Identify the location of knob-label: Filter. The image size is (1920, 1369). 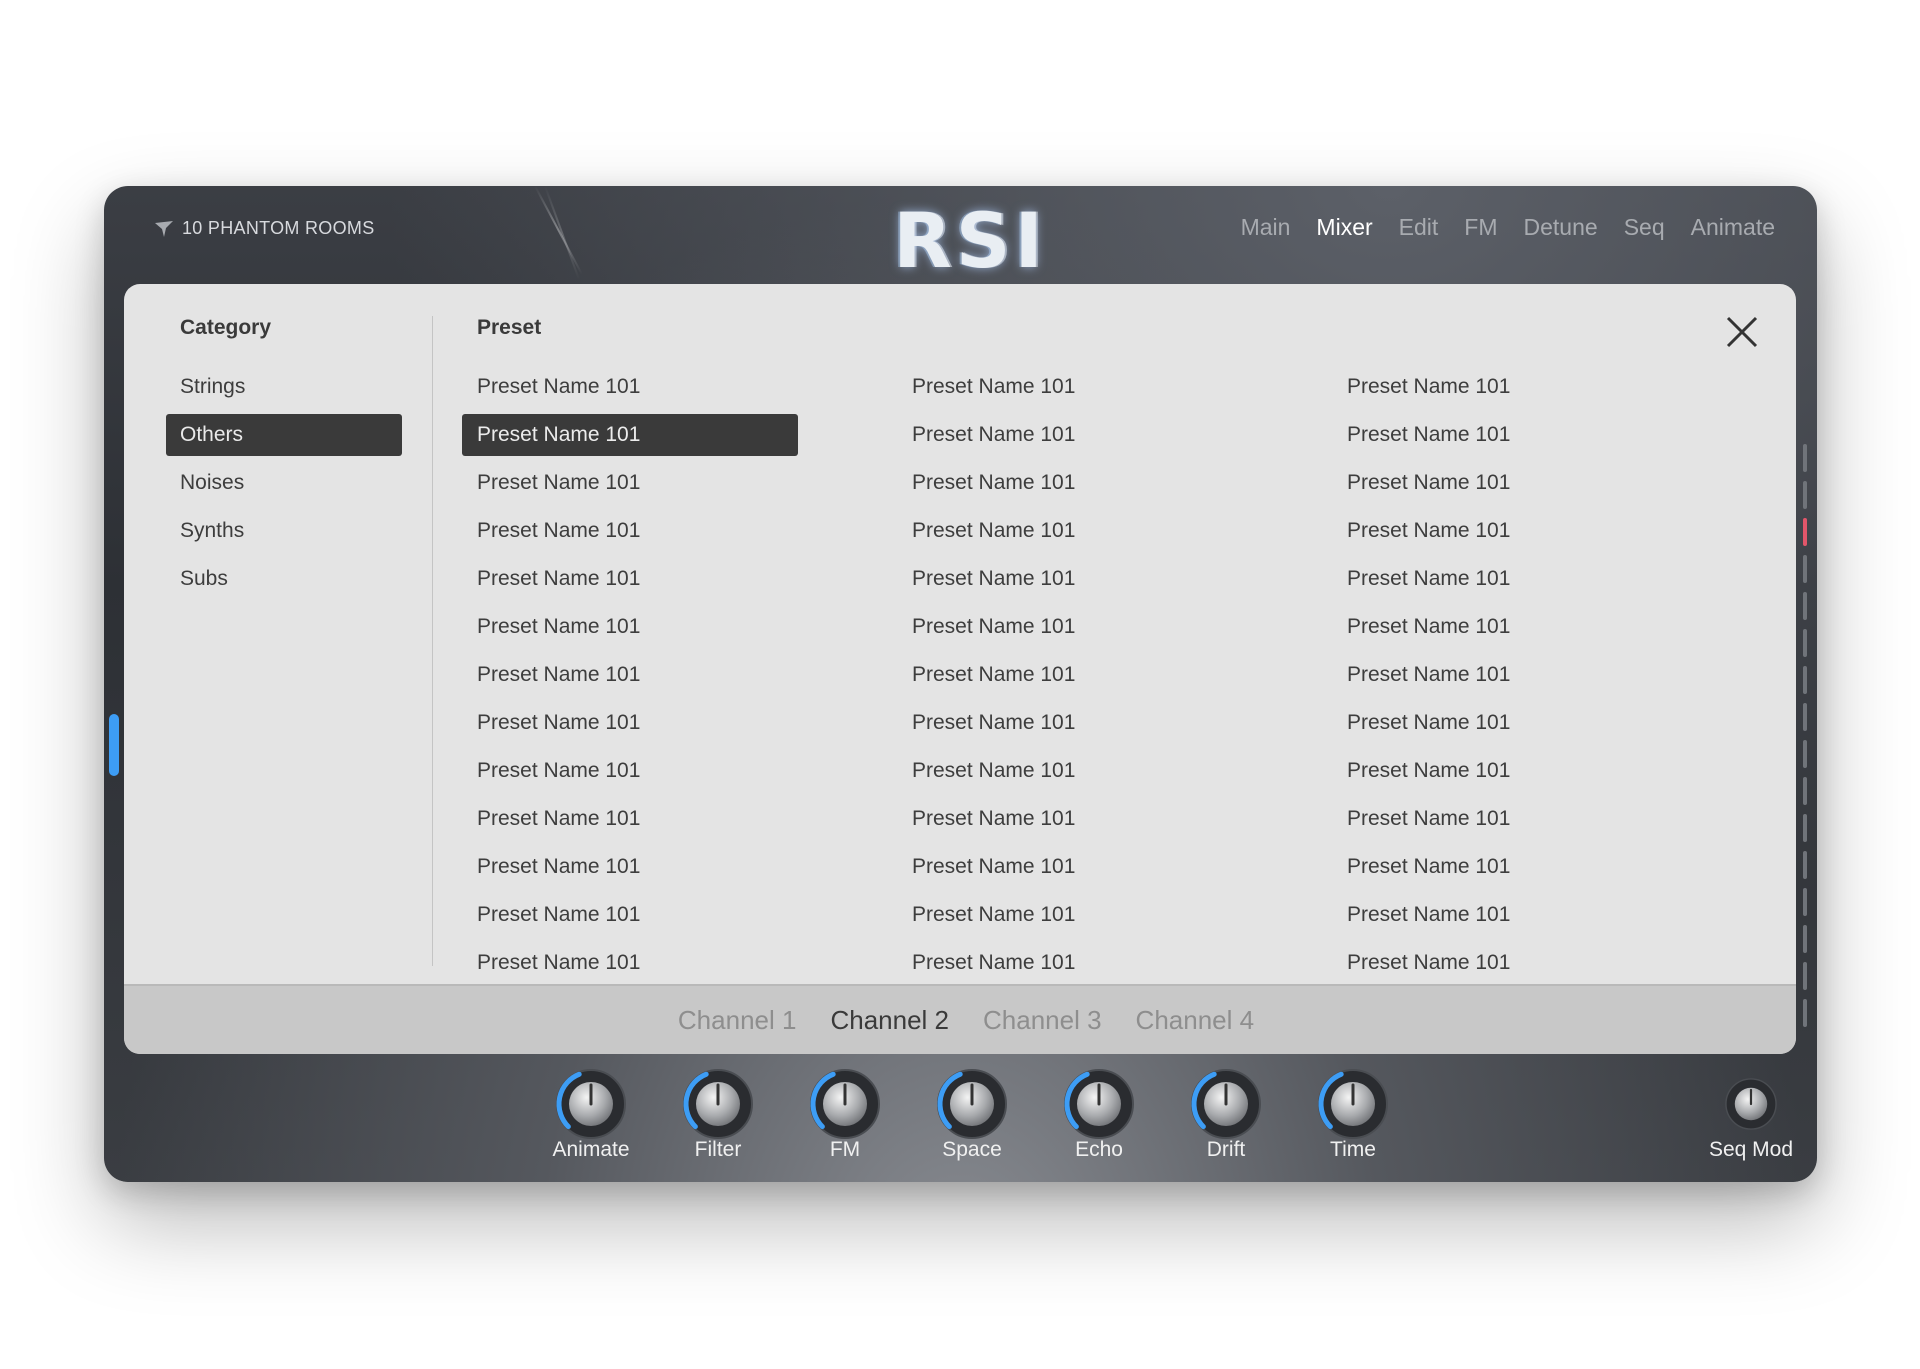
(718, 1149).